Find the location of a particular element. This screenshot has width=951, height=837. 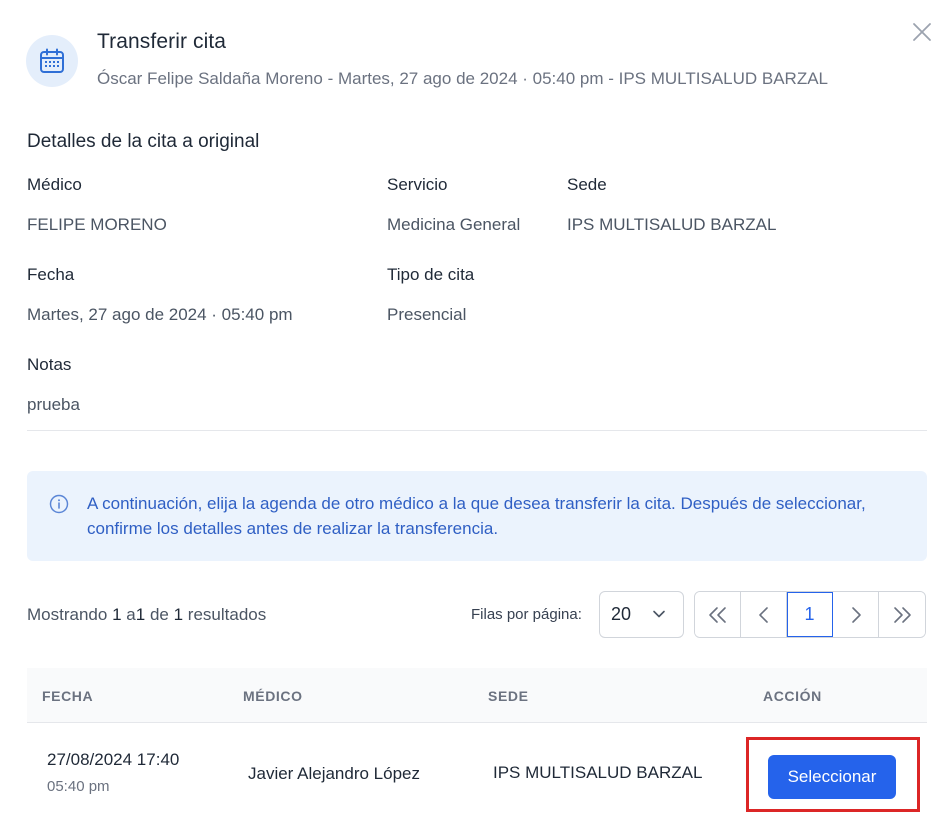

fecha-value: Martes, 27 ago de 2024 · 05:40 pm is located at coordinates (160, 314).